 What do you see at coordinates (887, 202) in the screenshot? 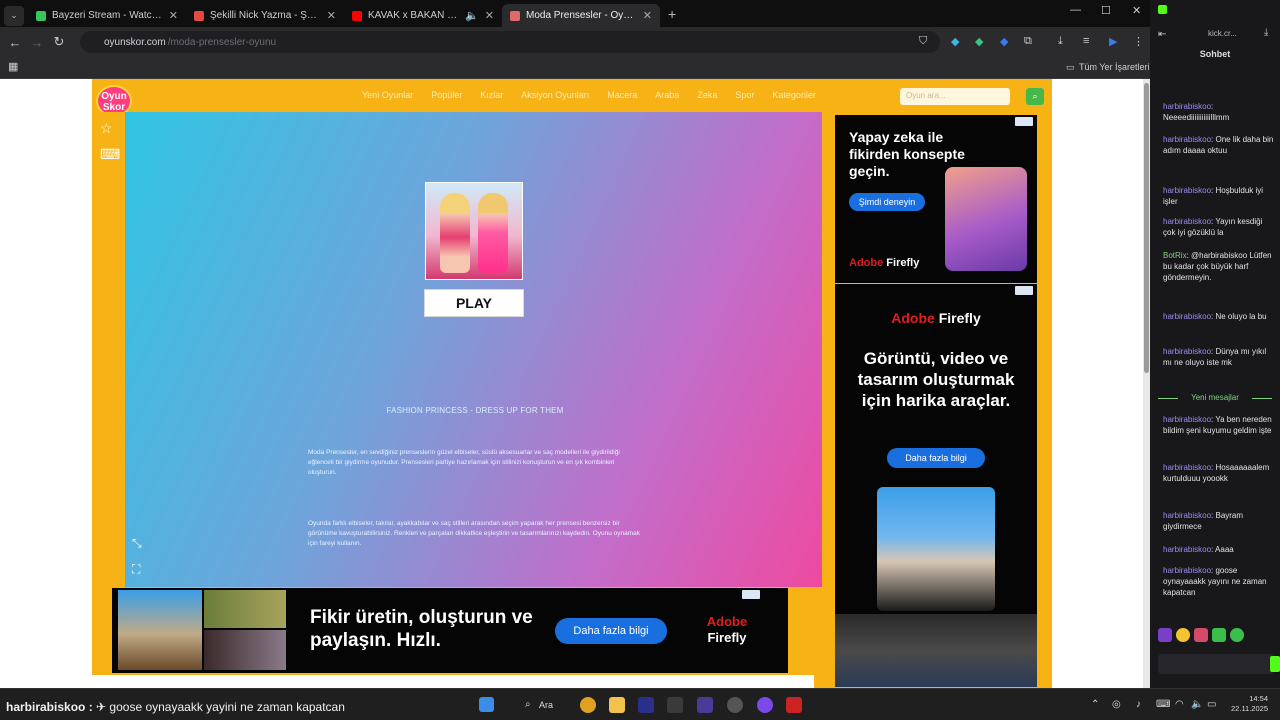
I see `ad-cta-button: Şimdi deneyin` at bounding box center [887, 202].